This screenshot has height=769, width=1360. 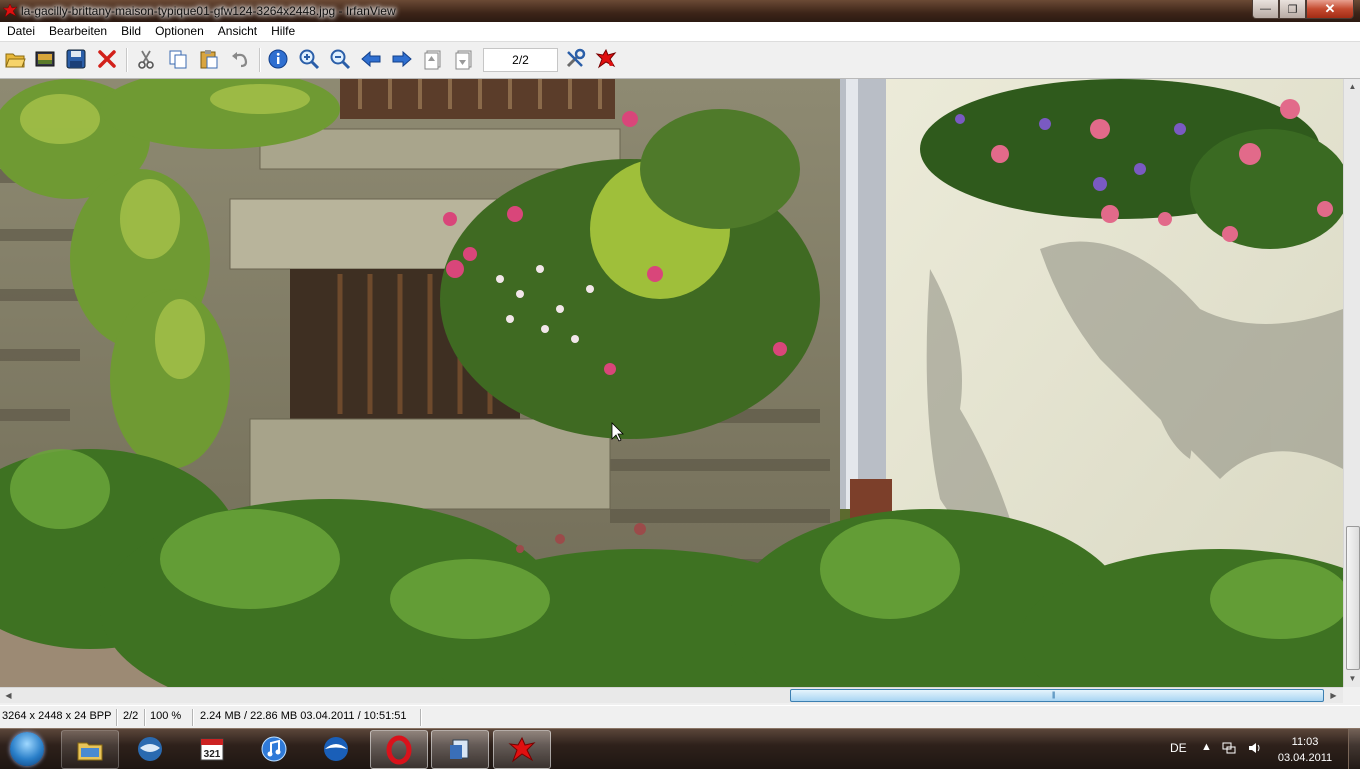 I want to click on browser-icon, so click(x=336, y=748).